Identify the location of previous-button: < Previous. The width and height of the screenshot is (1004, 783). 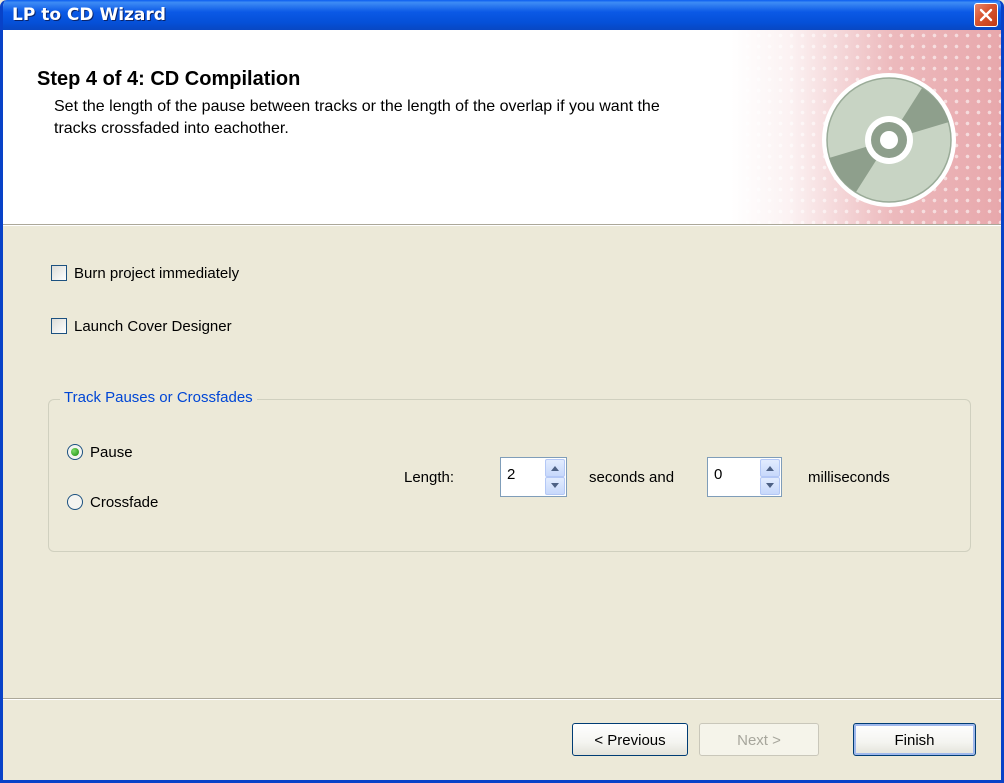
(630, 739).